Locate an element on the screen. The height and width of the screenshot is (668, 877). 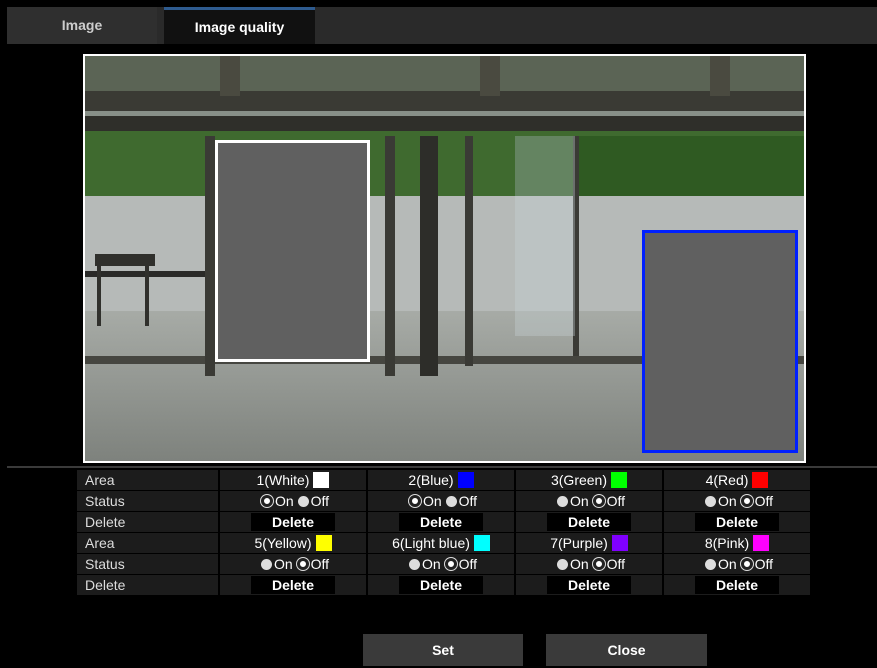
area-6-color-swatch is located at coordinates (481, 543).